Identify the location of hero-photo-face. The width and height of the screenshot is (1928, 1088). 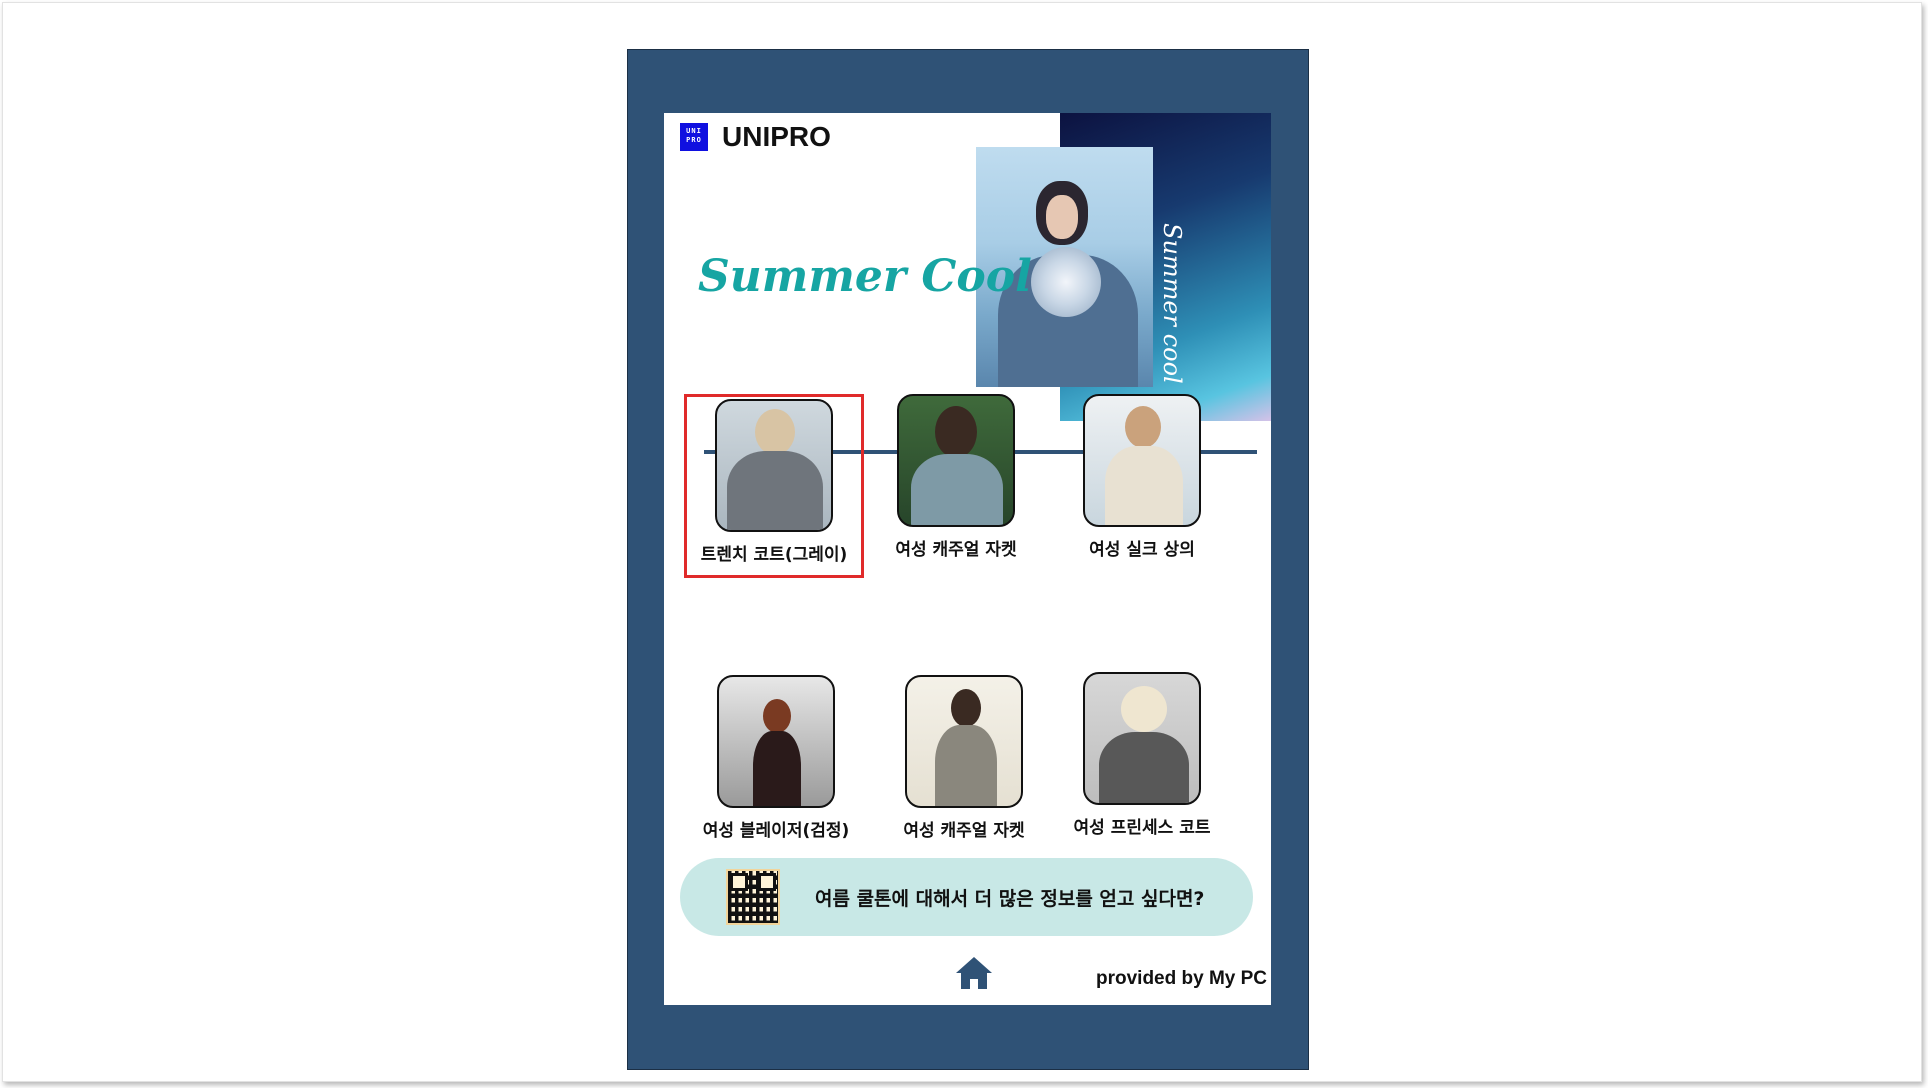
(1062, 217).